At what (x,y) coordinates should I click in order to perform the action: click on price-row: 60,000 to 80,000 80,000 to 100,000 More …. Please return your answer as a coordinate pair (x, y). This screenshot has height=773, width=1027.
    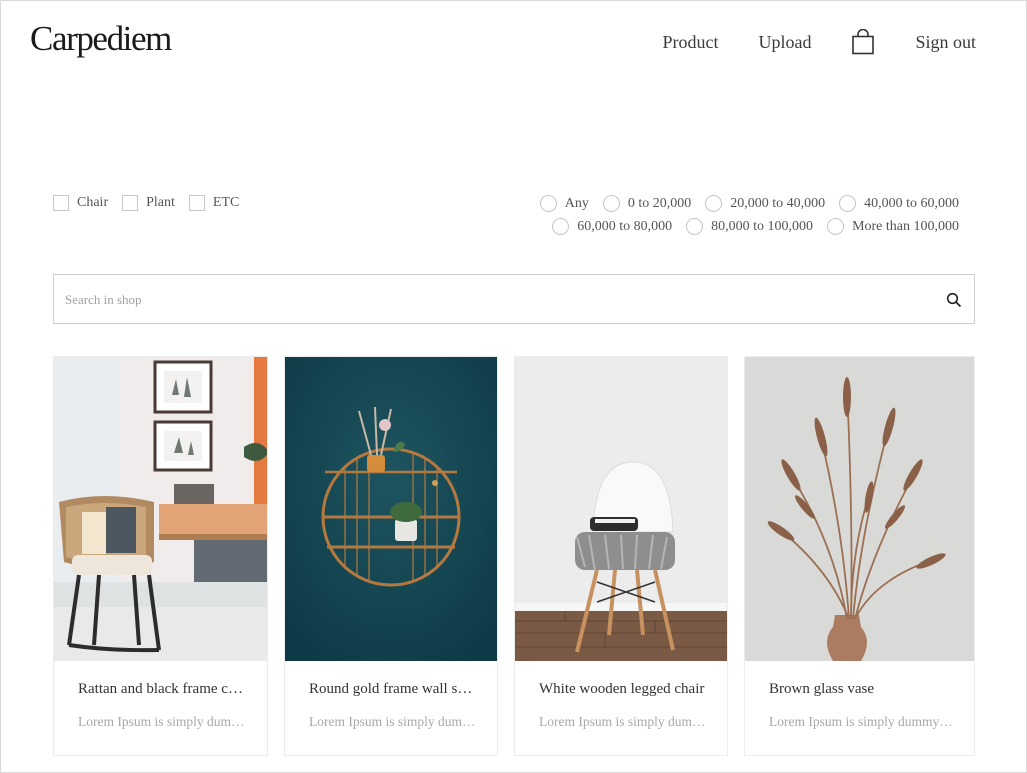
    Looking at the image, I should click on (739, 226).